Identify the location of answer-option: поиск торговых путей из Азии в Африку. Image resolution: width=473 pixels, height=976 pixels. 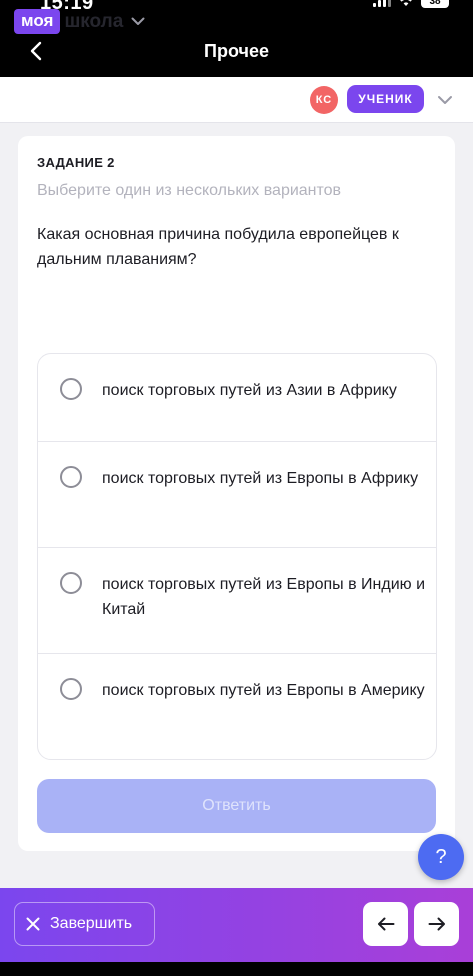
(237, 397).